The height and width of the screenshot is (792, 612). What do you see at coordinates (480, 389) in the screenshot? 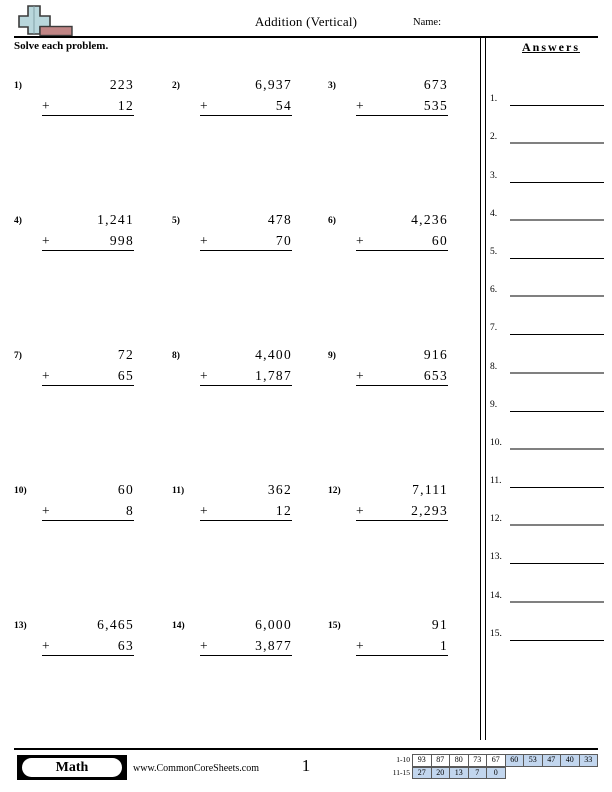
I see `answers-divider-line-outer` at bounding box center [480, 389].